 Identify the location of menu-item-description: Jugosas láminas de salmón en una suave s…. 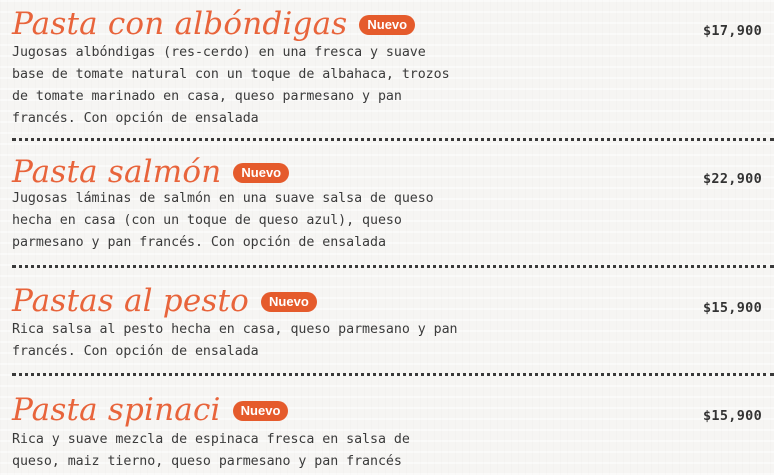
(223, 220).